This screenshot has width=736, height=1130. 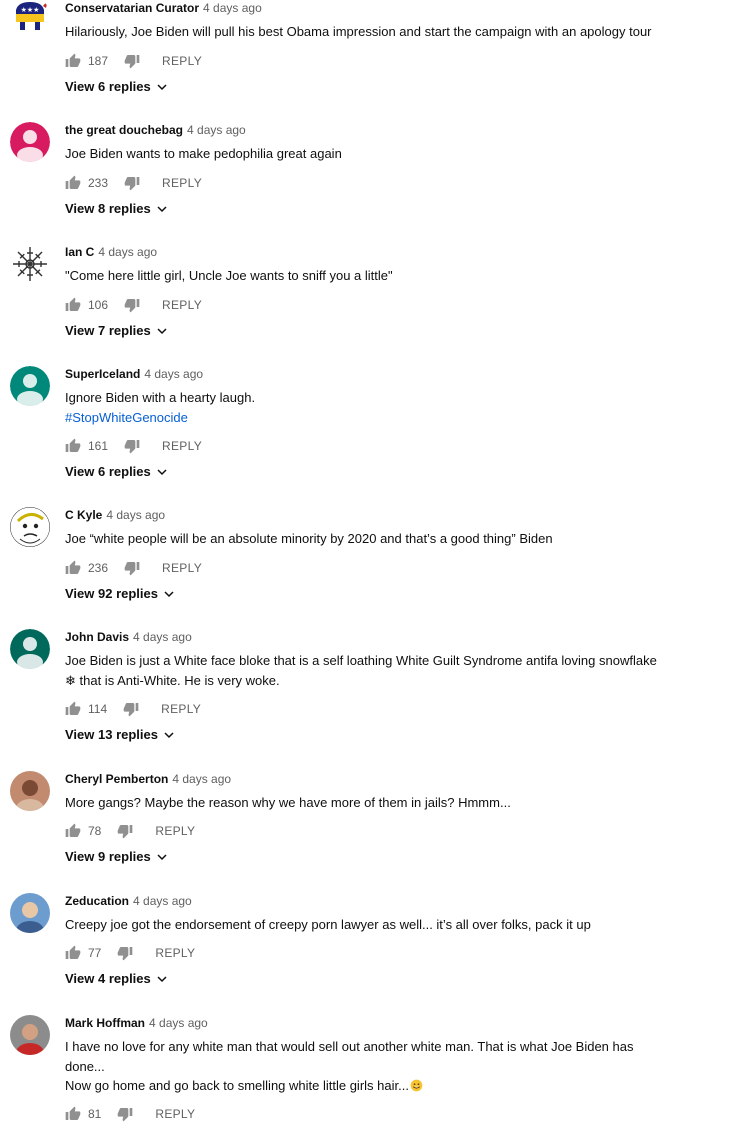 What do you see at coordinates (385, 418) in the screenshot?
I see `hashtag-link: #StopWhiteGenocide` at bounding box center [385, 418].